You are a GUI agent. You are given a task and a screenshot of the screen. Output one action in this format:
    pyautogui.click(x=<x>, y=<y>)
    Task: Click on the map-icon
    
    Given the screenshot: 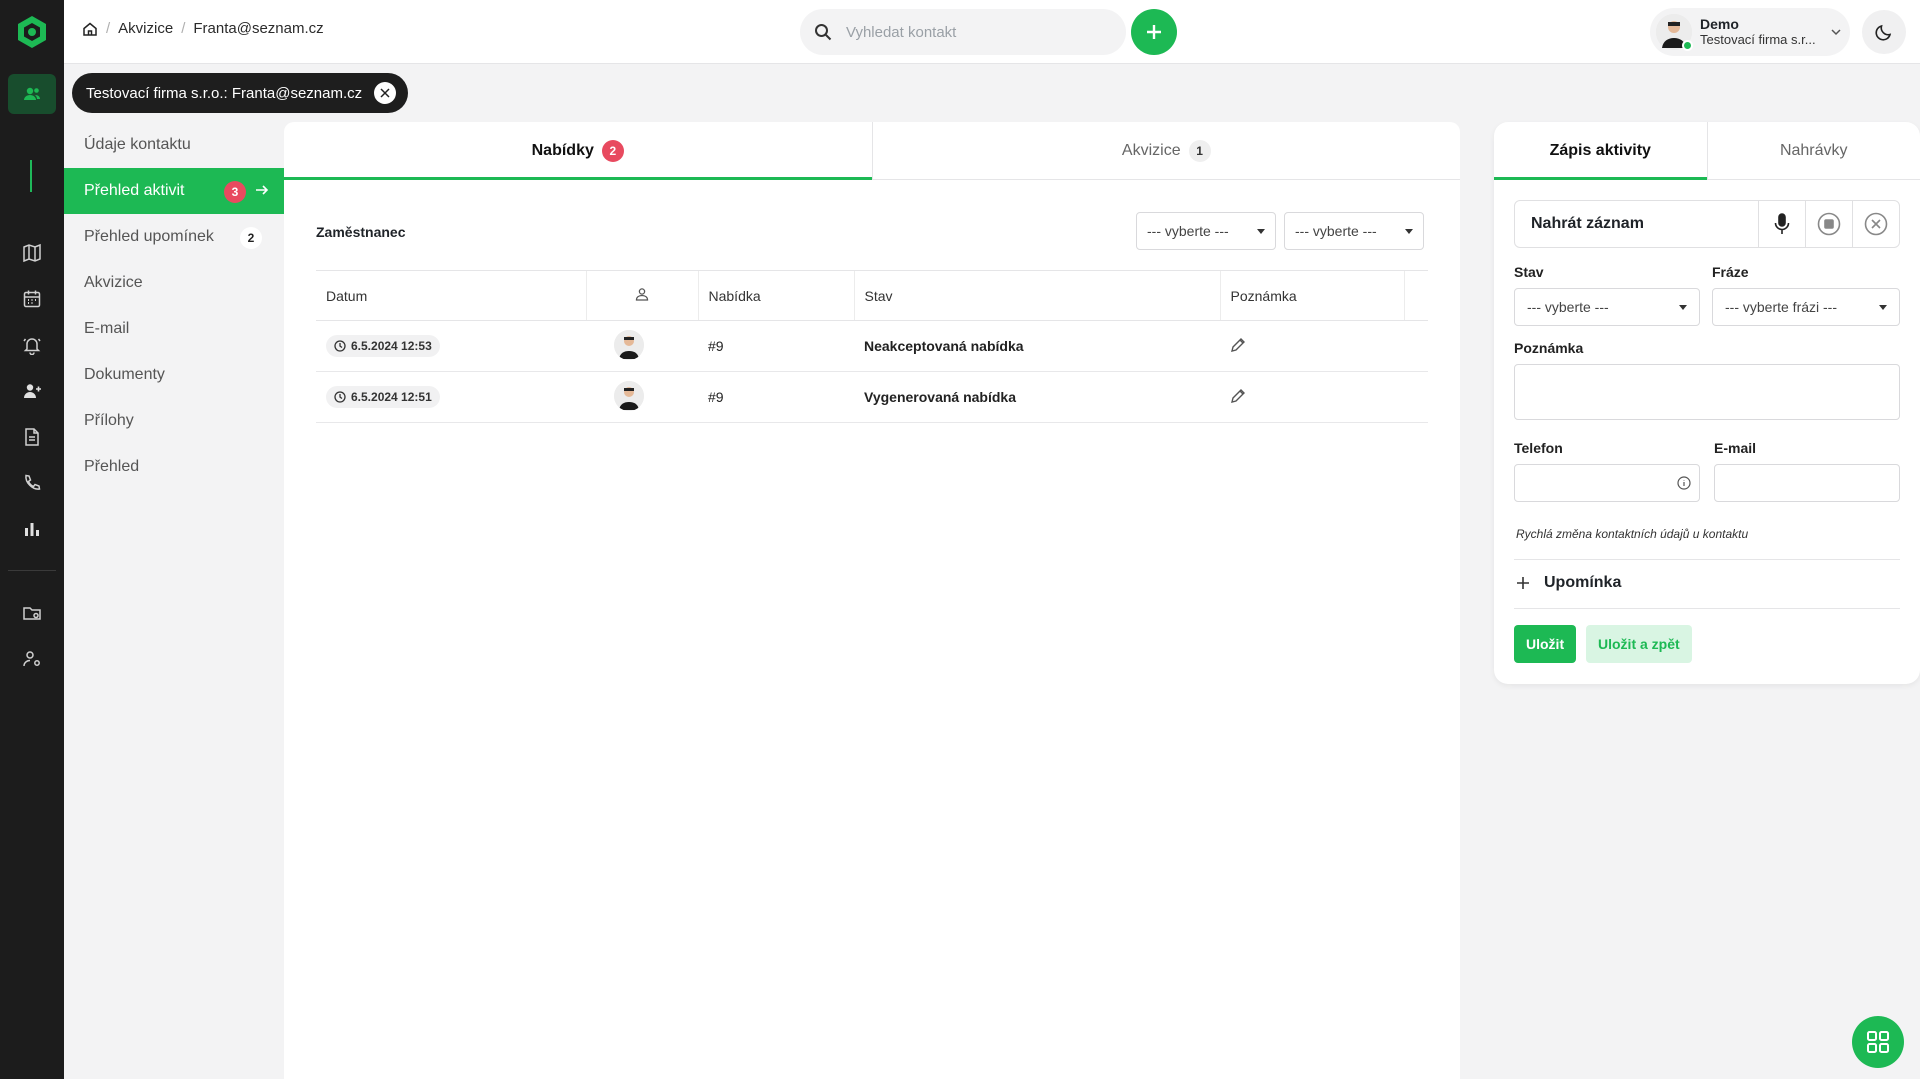 What is the action you would take?
    pyautogui.click(x=32, y=253)
    